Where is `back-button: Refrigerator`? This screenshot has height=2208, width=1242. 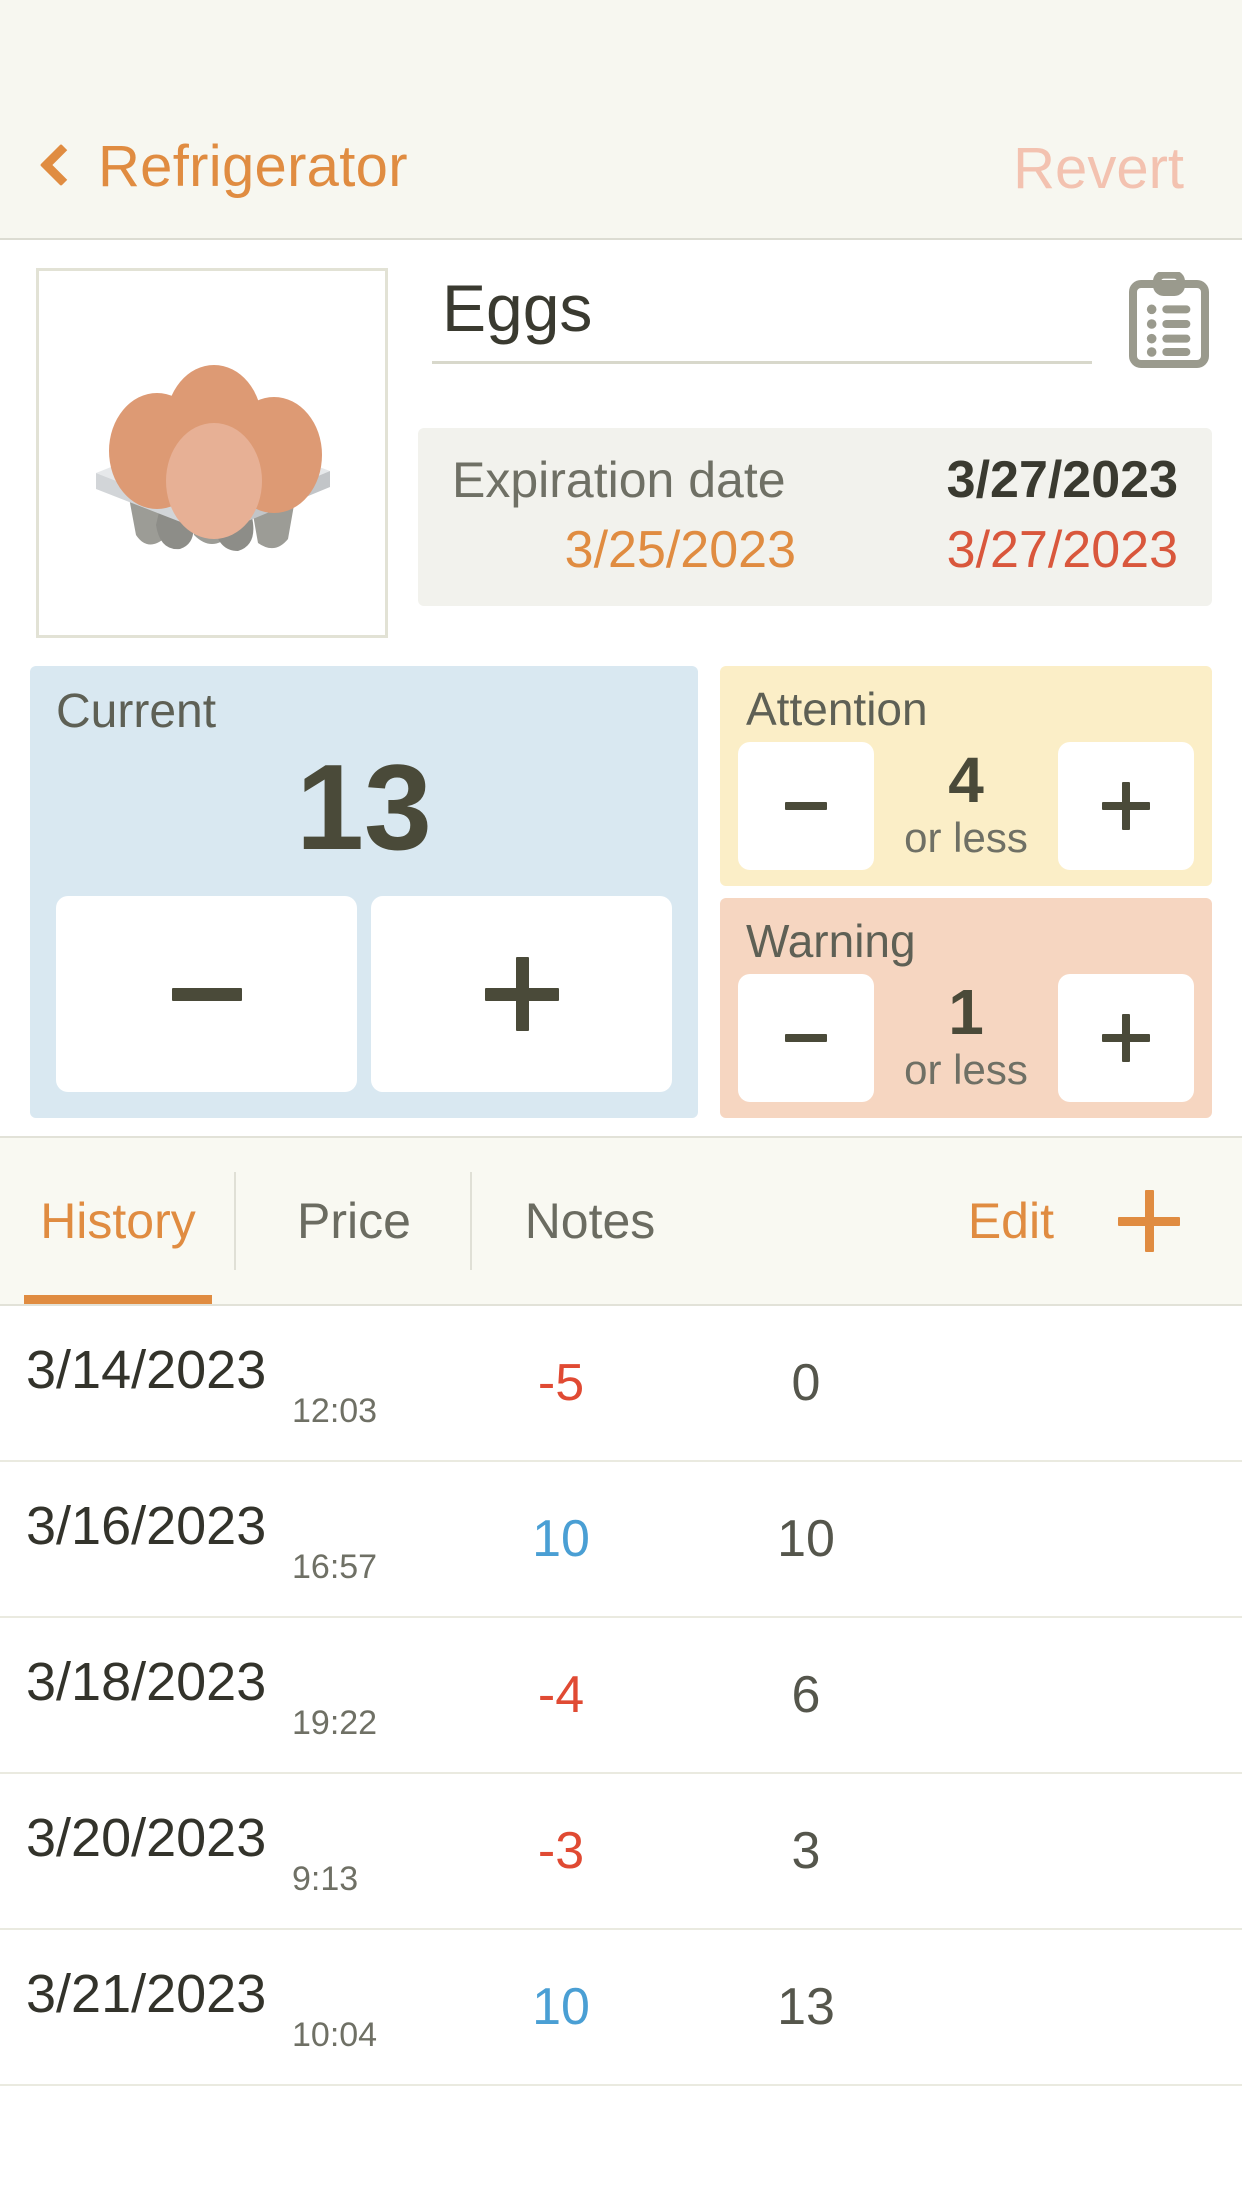 back-button: Refrigerator is located at coordinates (223, 166).